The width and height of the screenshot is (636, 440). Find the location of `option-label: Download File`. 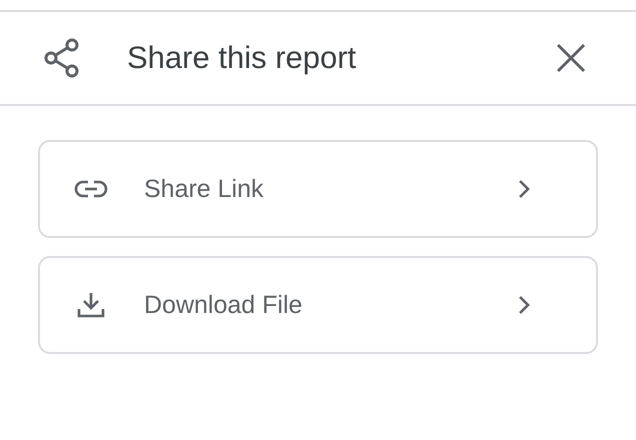

option-label: Download File is located at coordinates (223, 305).